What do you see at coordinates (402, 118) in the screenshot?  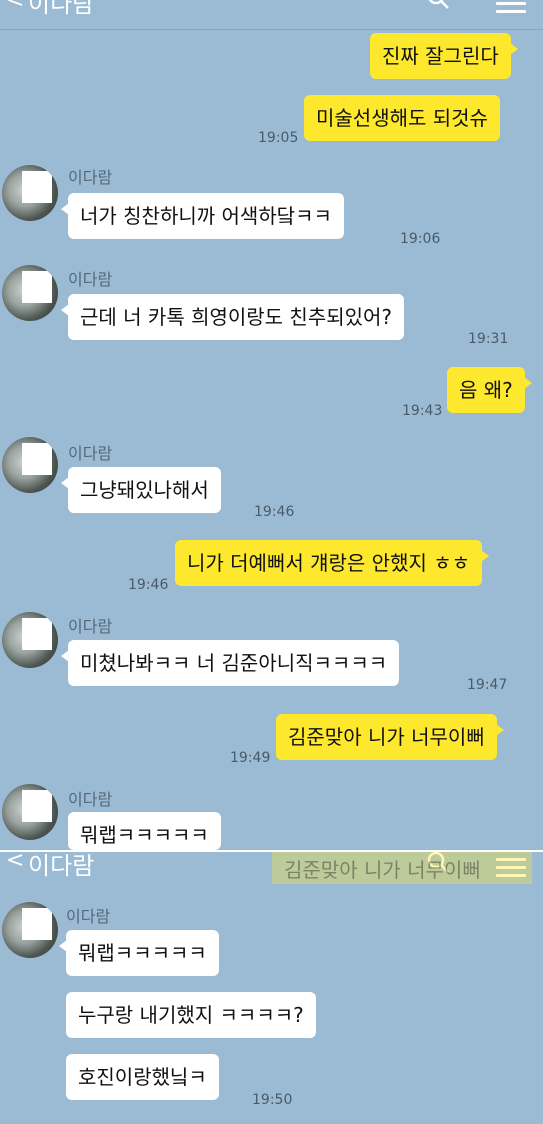 I see `message-sent: 미술선생해도 되것슈` at bounding box center [402, 118].